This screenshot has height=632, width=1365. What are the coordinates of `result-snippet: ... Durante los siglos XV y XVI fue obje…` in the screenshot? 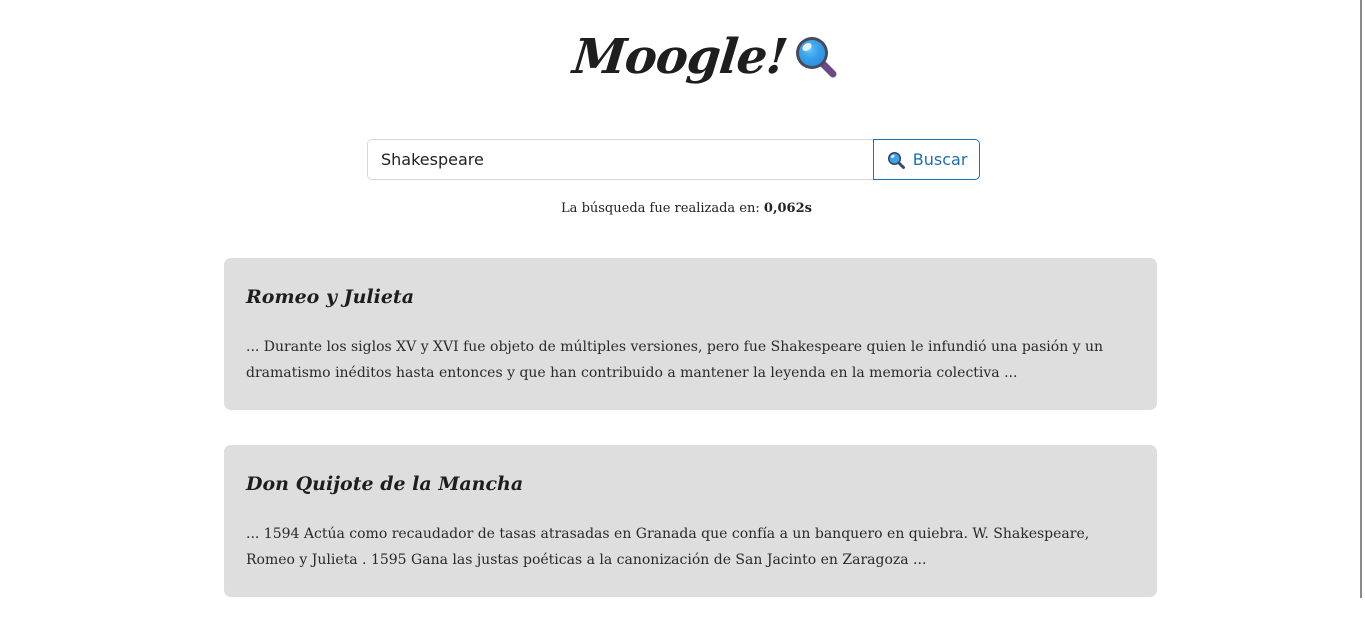 It's located at (675, 360).